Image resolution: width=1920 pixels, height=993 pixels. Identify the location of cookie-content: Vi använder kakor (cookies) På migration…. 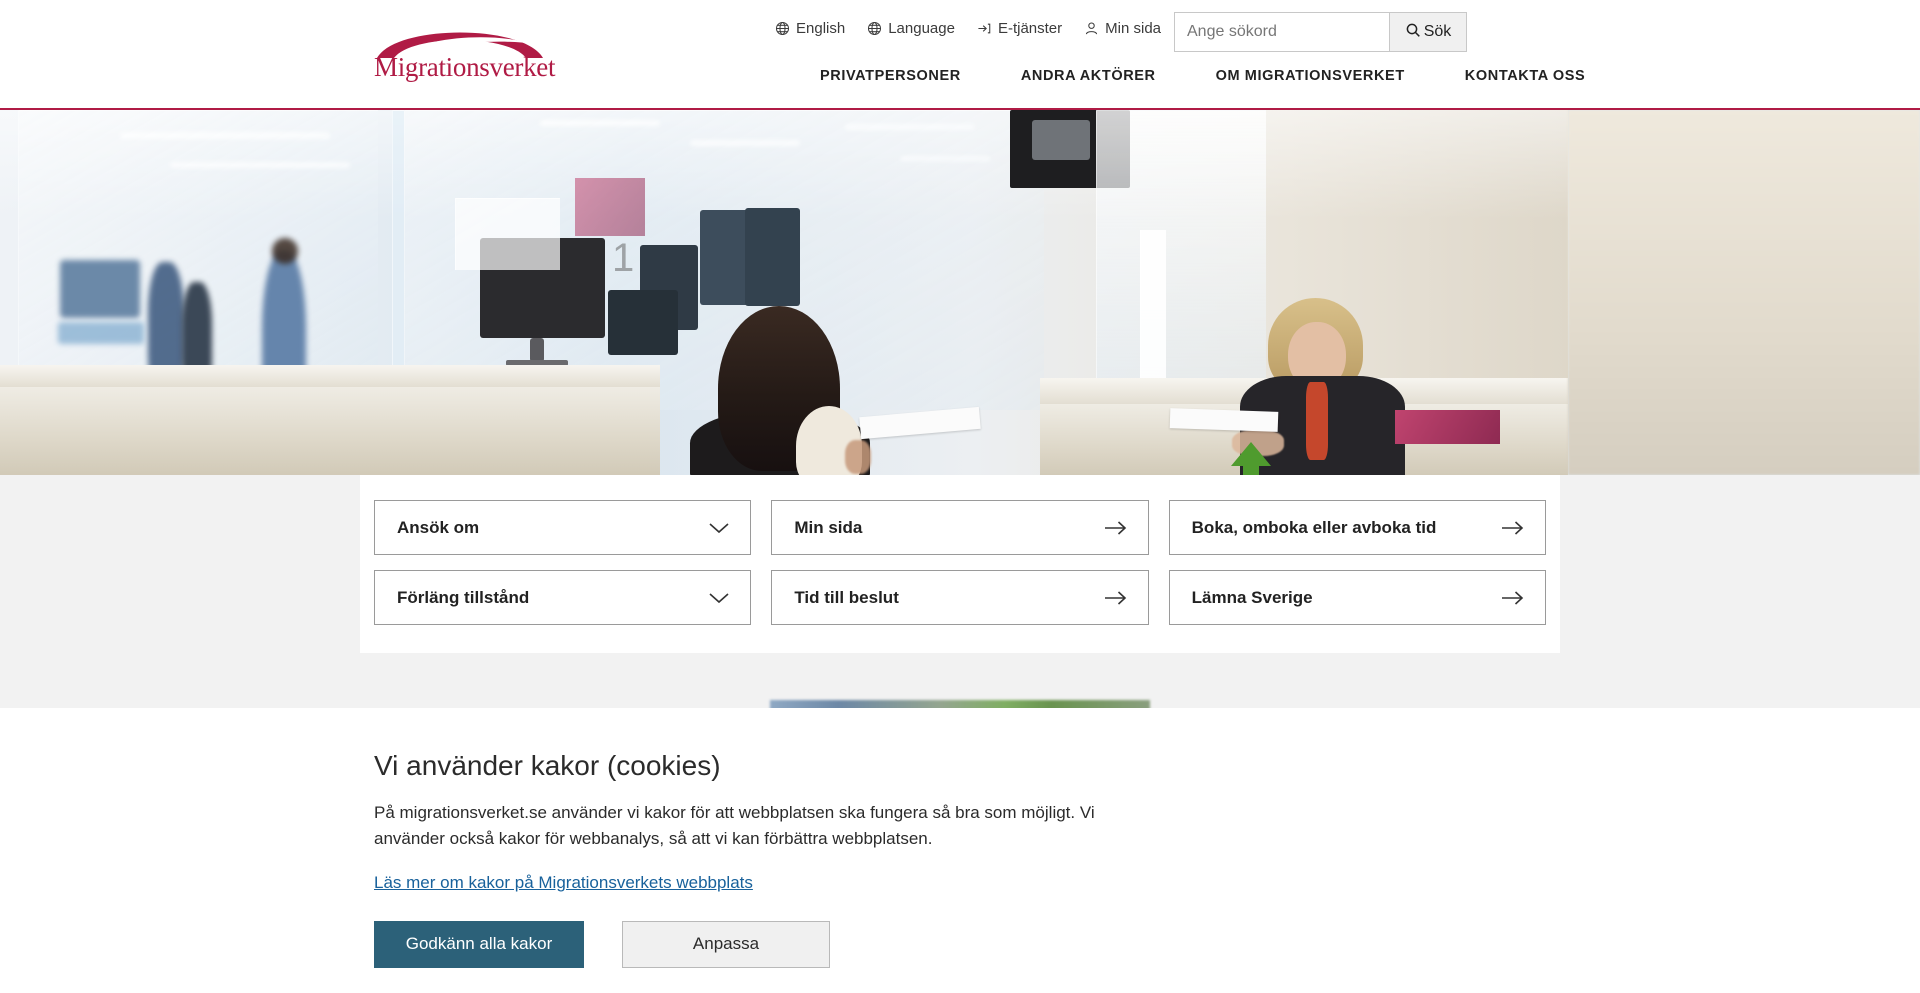
(964, 859).